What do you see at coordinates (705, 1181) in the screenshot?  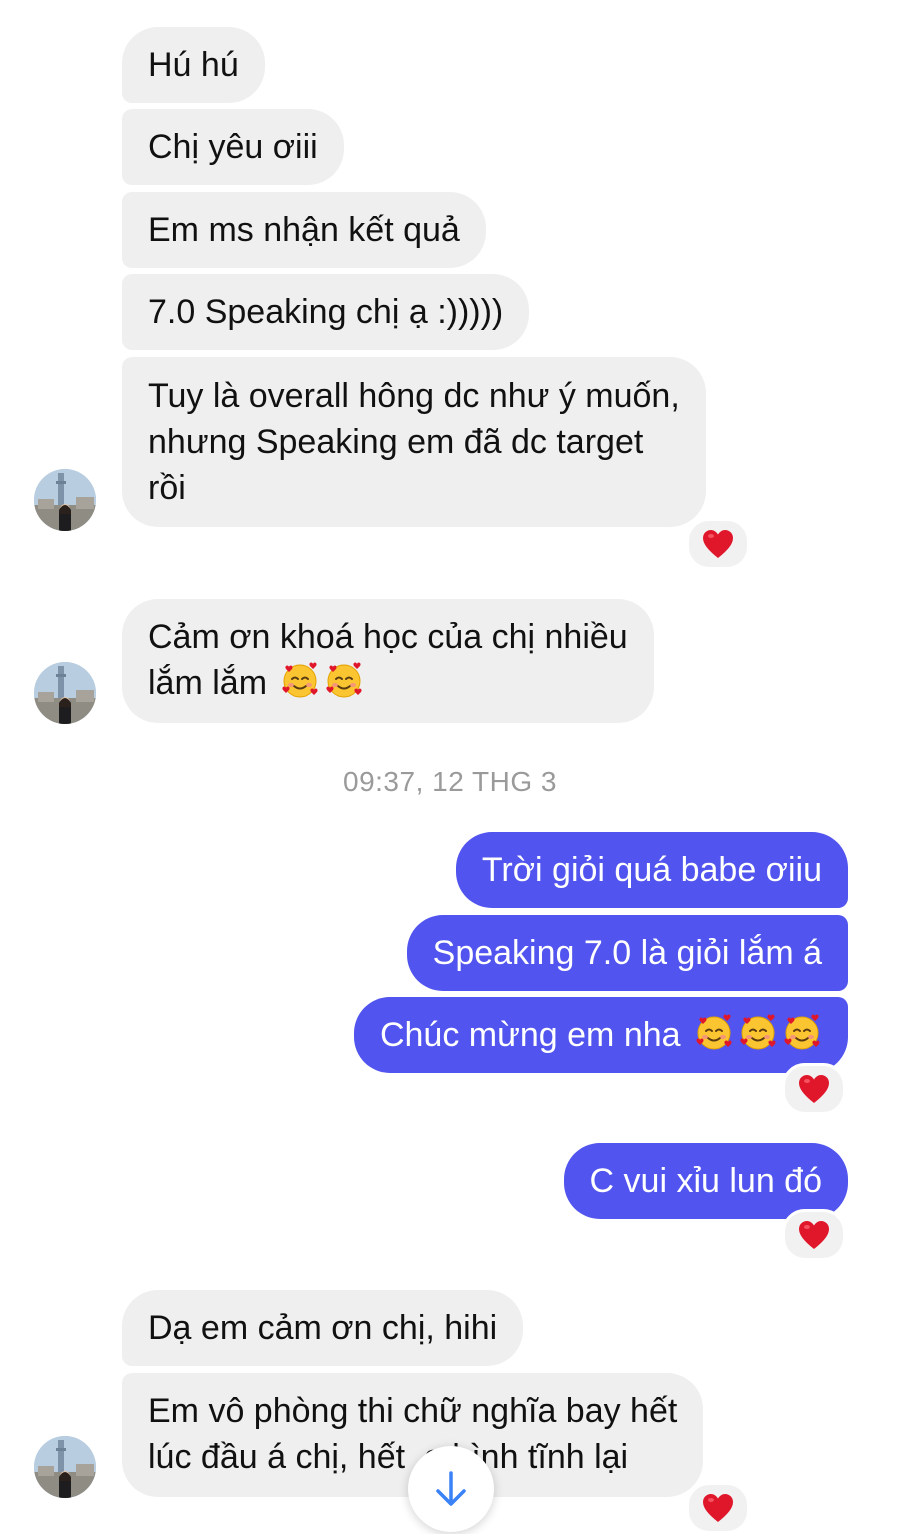 I see `outgoing-message: C vui xỉu lun đó` at bounding box center [705, 1181].